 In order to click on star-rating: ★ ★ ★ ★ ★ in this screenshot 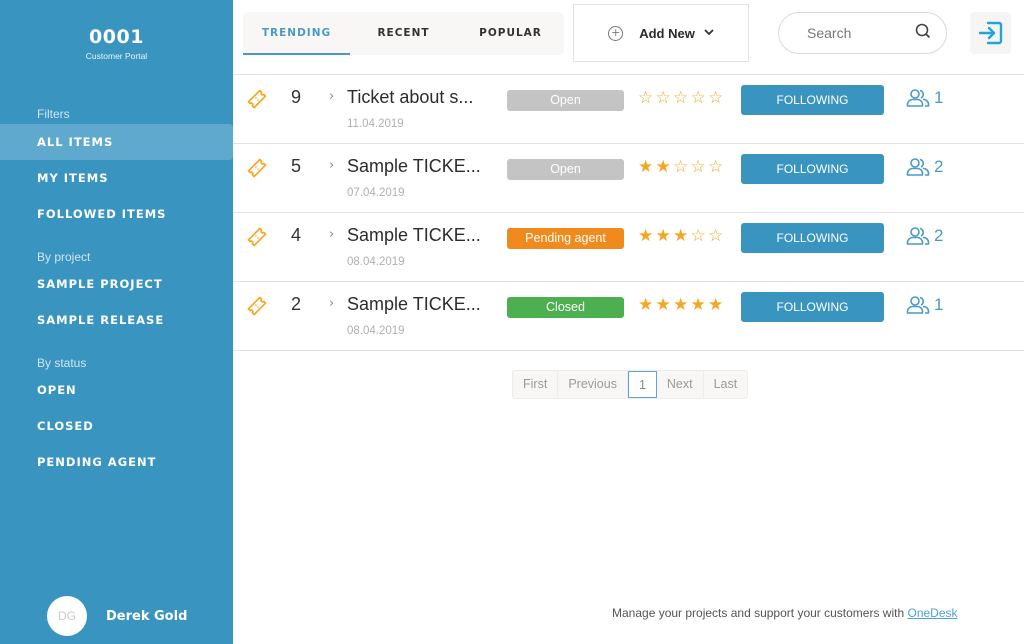, I will do `click(682, 305)`.